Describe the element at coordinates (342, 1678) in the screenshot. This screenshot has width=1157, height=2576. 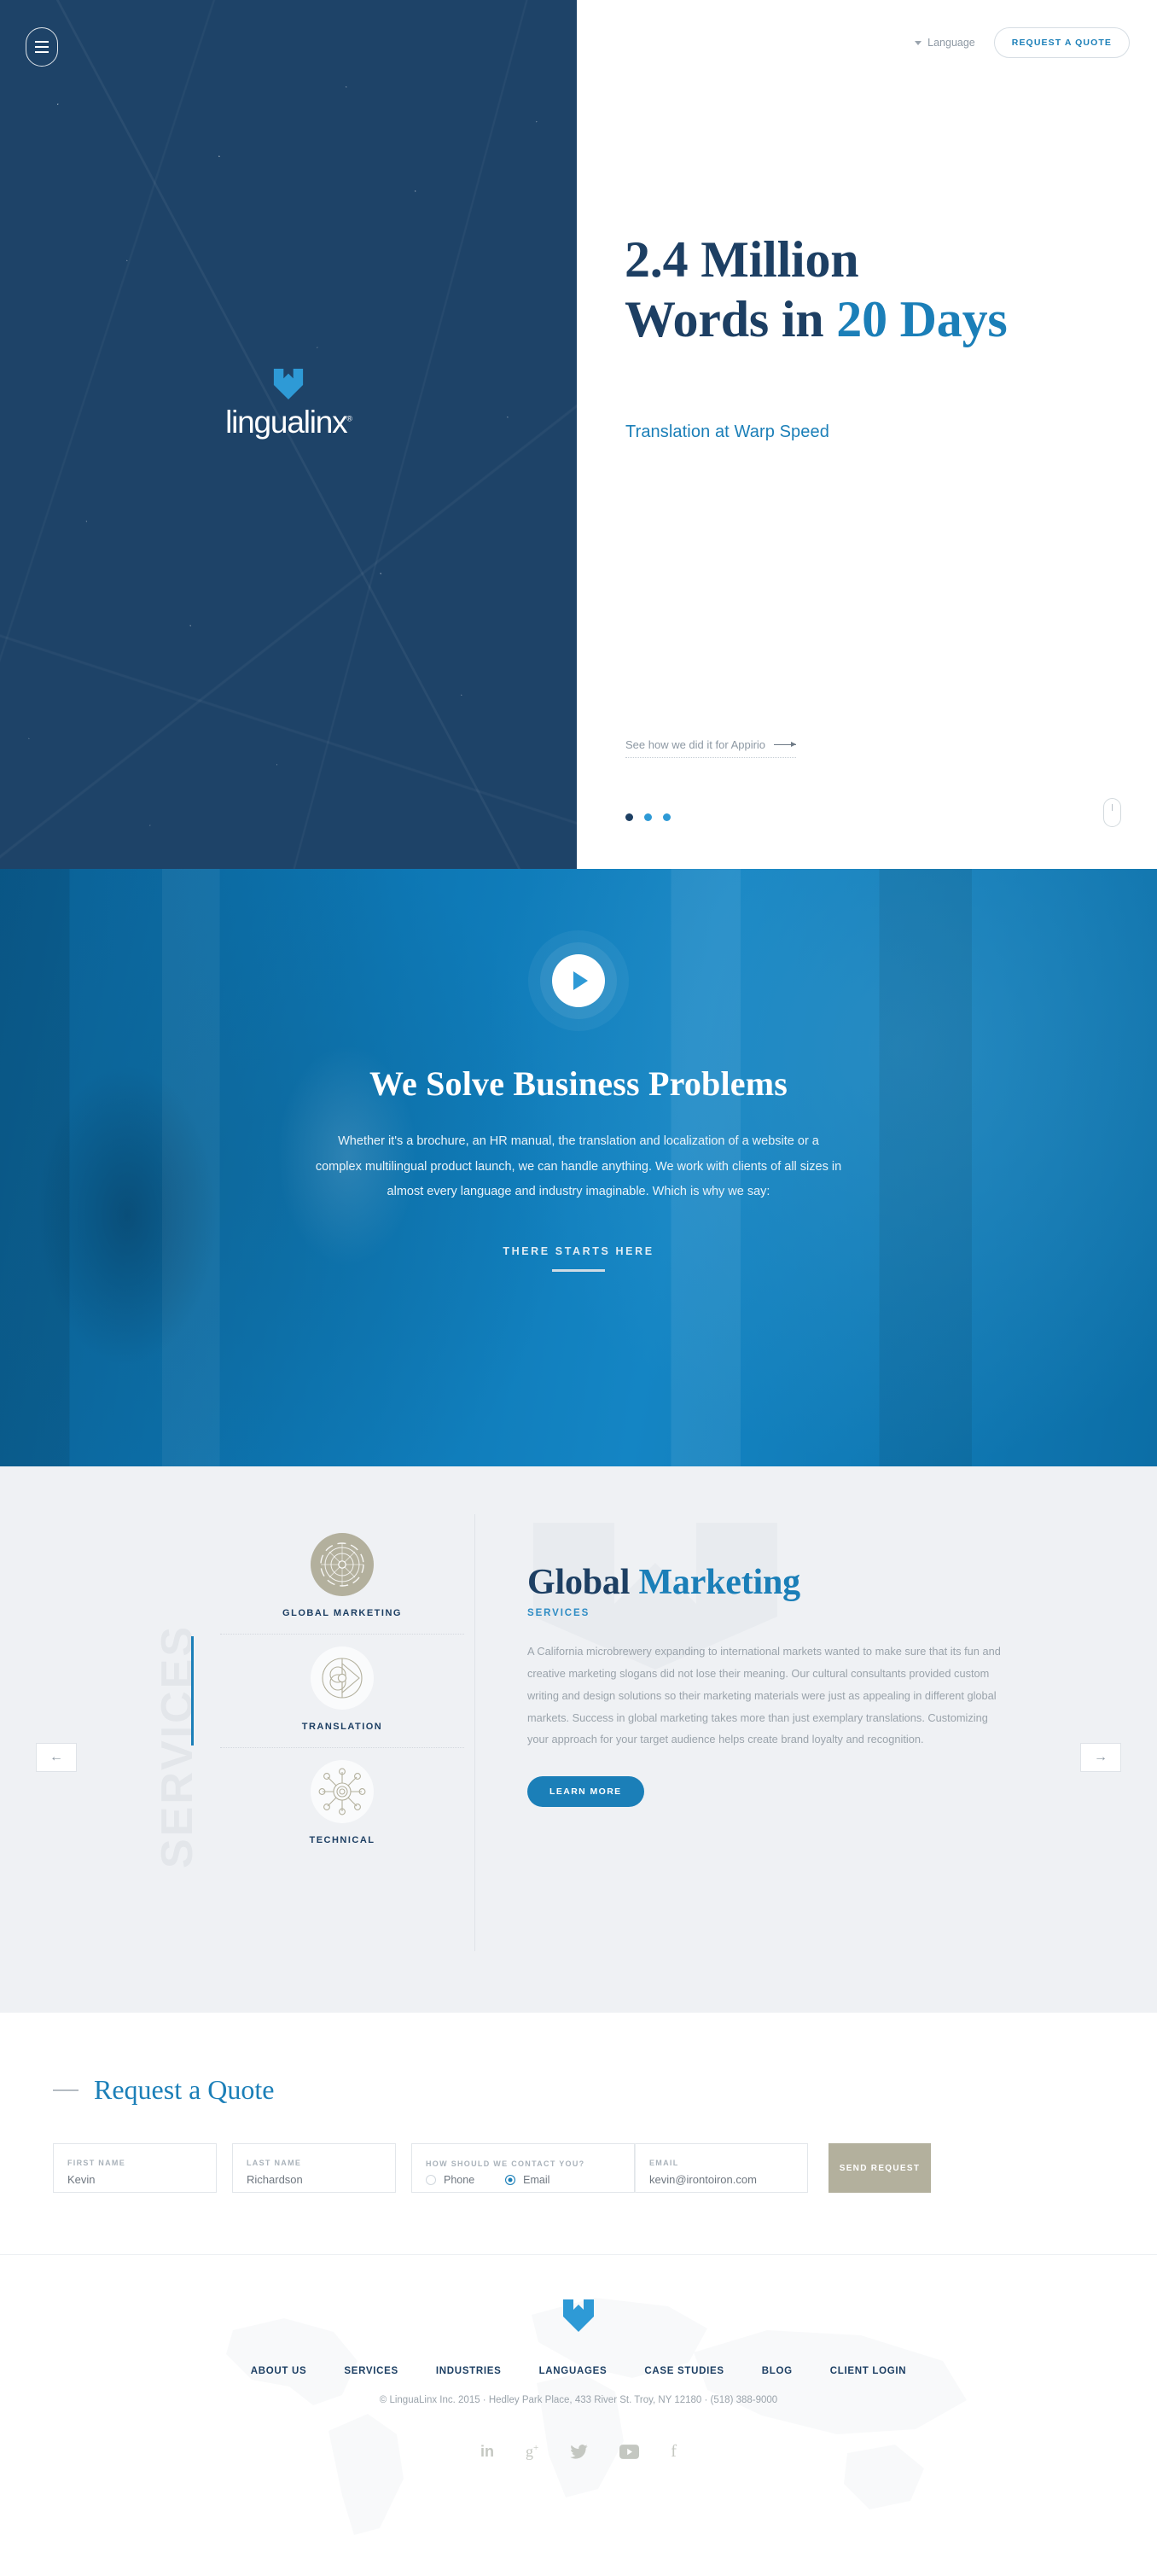
I see `globe-translate-icon` at that location.